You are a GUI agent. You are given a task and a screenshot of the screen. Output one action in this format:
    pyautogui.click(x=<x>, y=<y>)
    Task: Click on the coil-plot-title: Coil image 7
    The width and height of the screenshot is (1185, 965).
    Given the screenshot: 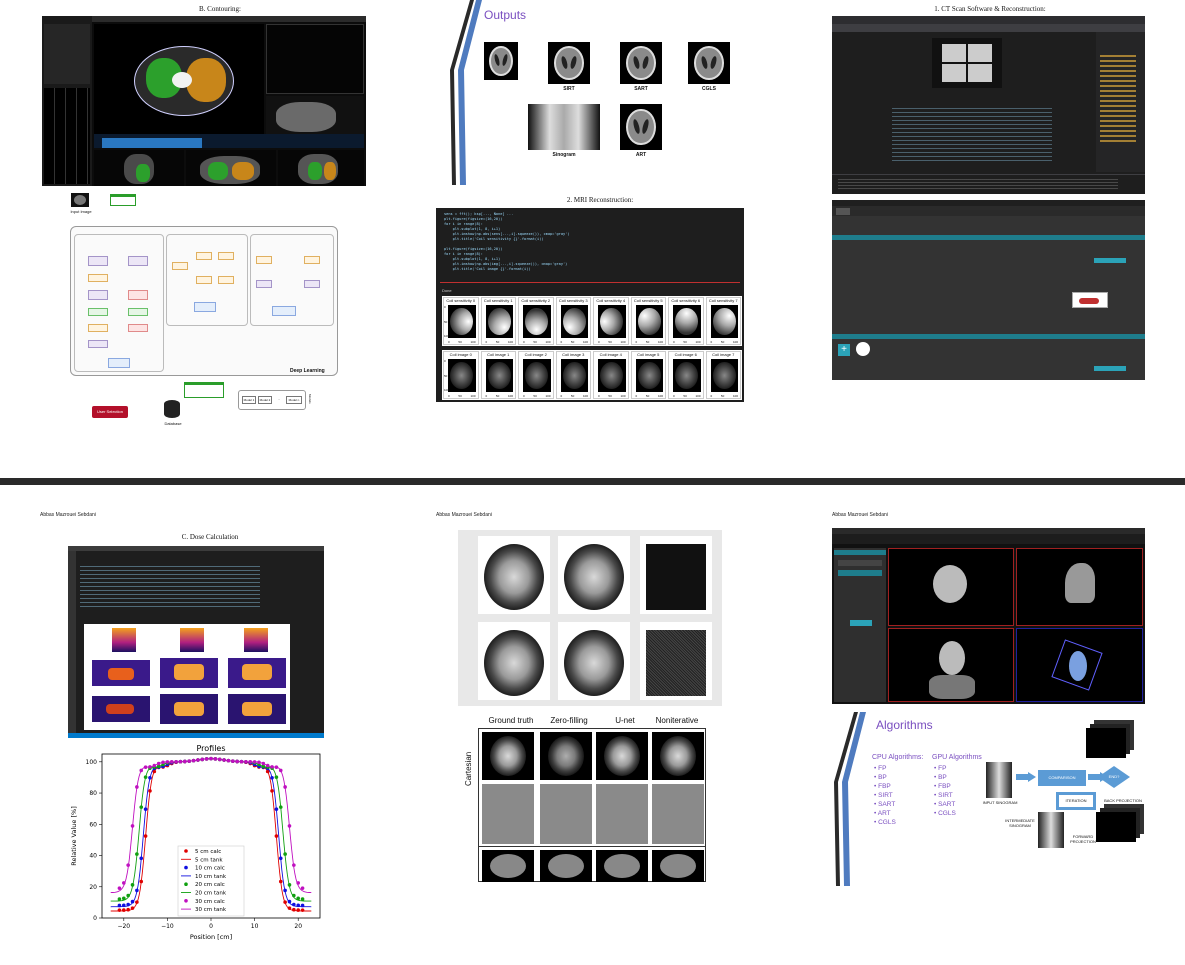 What is the action you would take?
    pyautogui.click(x=723, y=354)
    